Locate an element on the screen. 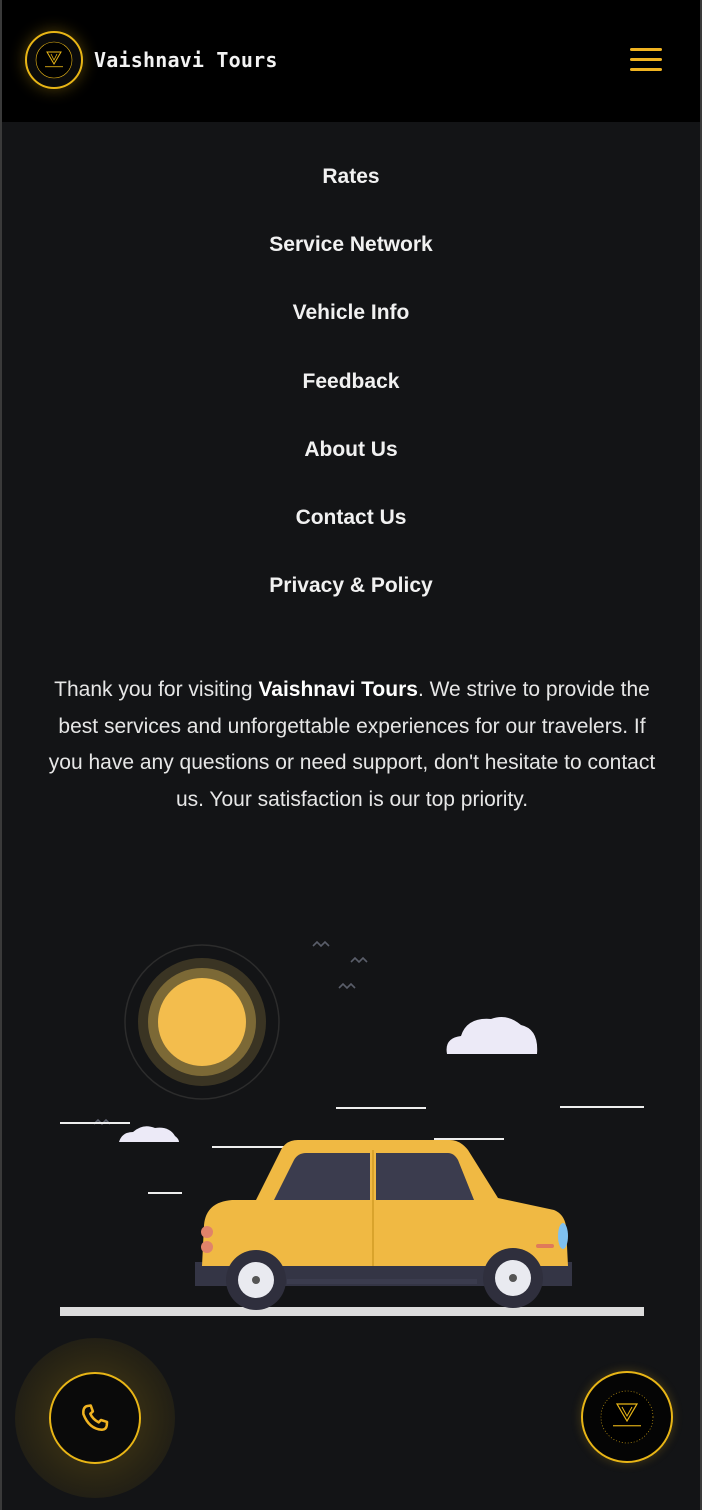 This screenshot has width=702, height=1510. thank-you-brand: Vaishnavi Tours is located at coordinates (338, 689).